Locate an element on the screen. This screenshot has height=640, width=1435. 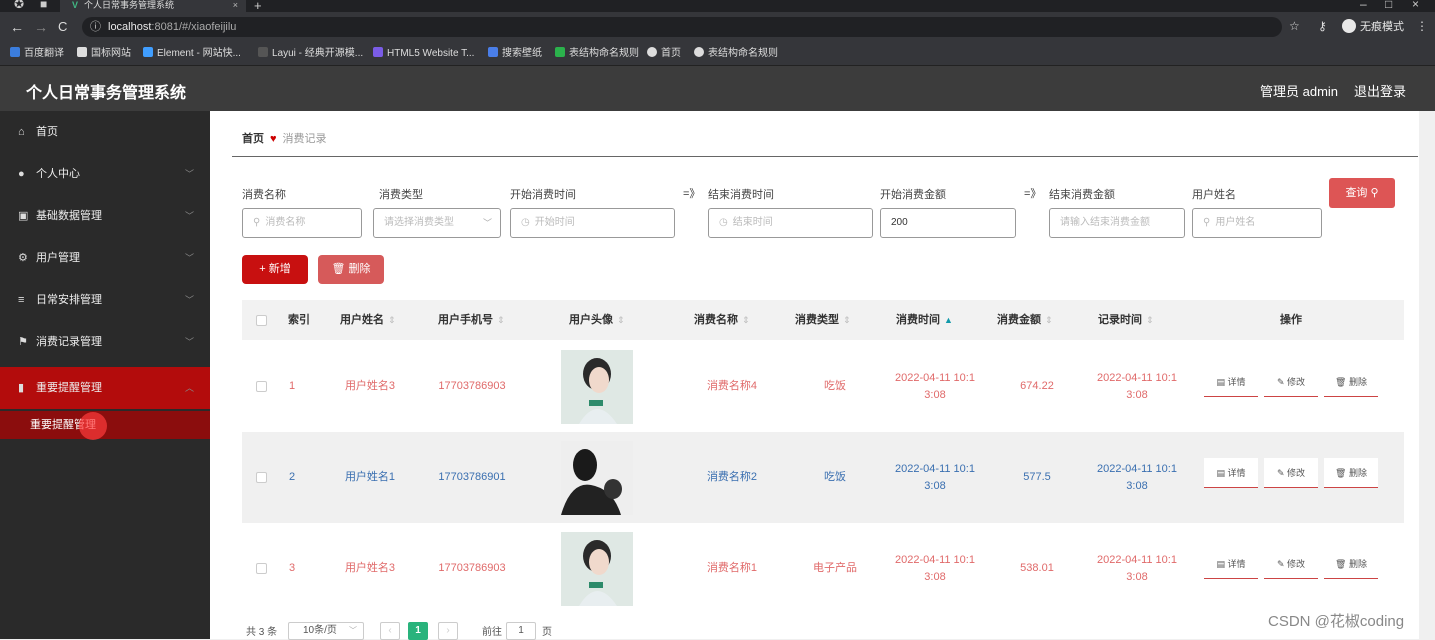
incognito-indicator: 无痕模式 is located at coordinates (1373, 27).